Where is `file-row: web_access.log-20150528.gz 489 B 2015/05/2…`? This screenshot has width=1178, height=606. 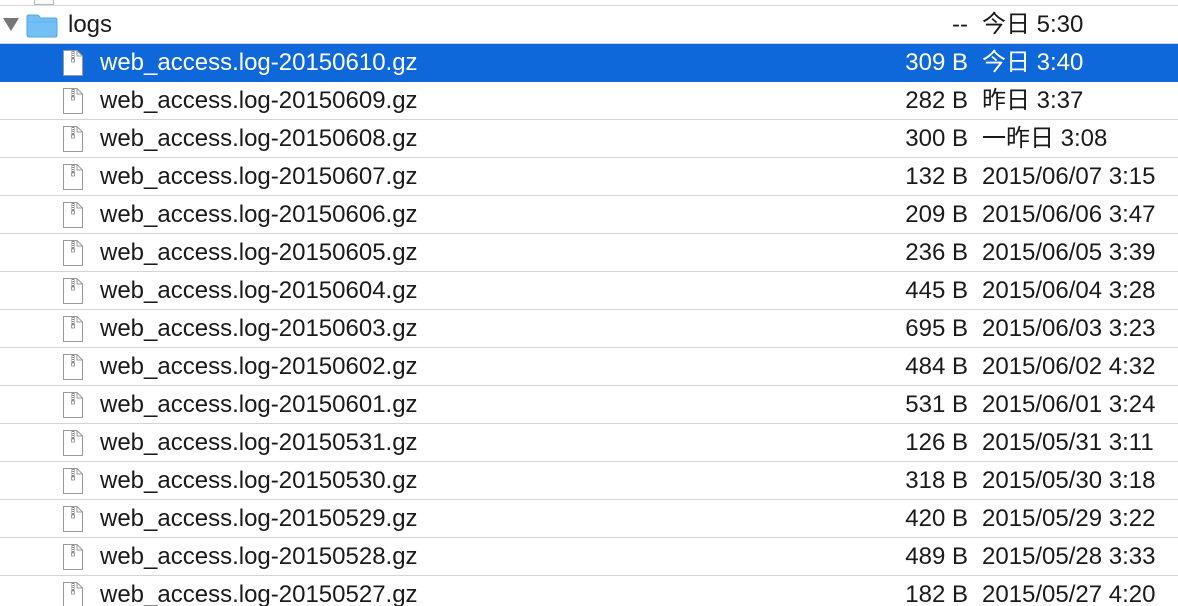 file-row: web_access.log-20150528.gz 489 B 2015/05/2… is located at coordinates (589, 557).